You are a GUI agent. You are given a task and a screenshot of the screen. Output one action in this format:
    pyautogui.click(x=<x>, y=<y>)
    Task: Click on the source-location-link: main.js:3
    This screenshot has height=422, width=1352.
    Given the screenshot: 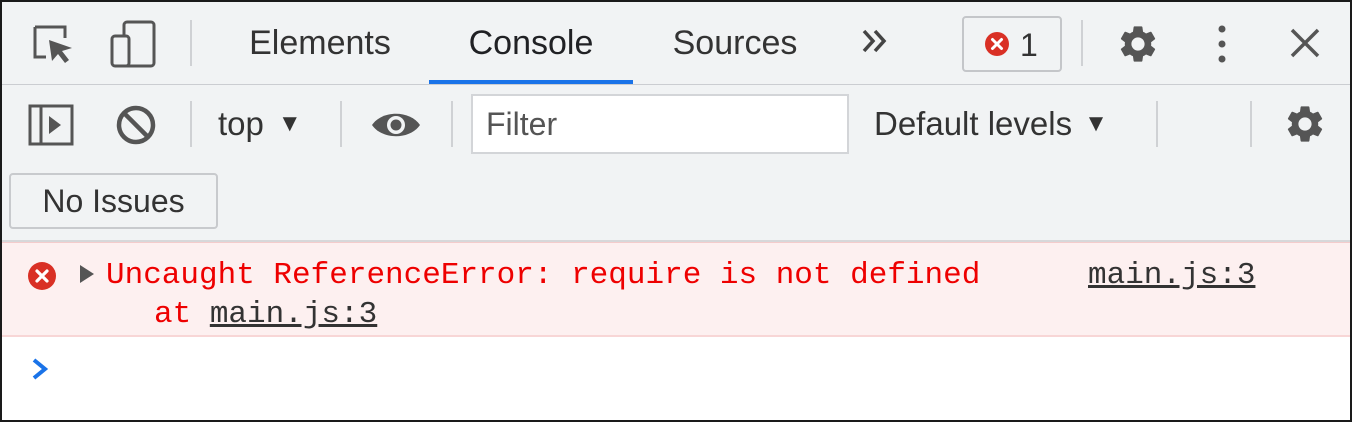 What is the action you would take?
    pyautogui.click(x=1171, y=275)
    